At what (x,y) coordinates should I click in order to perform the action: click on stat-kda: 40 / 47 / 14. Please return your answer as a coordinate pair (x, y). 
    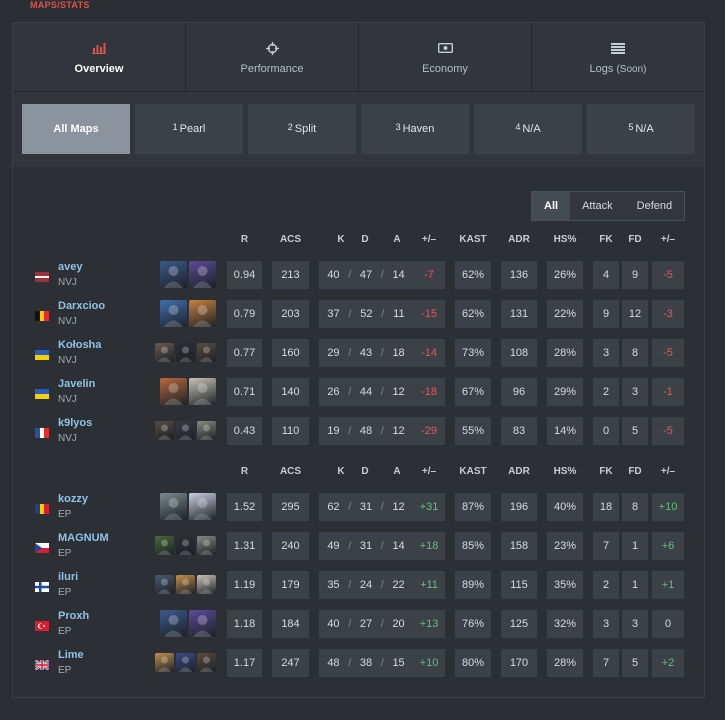
    Looking at the image, I should click on (366, 275).